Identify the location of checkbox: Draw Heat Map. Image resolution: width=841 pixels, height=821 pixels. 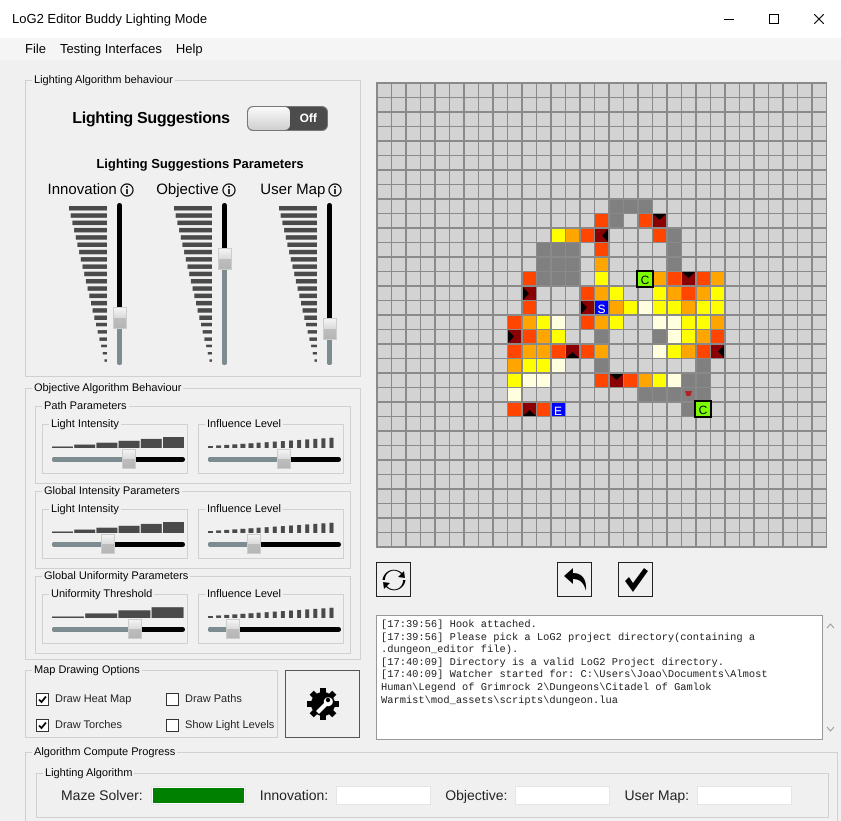
(101, 699).